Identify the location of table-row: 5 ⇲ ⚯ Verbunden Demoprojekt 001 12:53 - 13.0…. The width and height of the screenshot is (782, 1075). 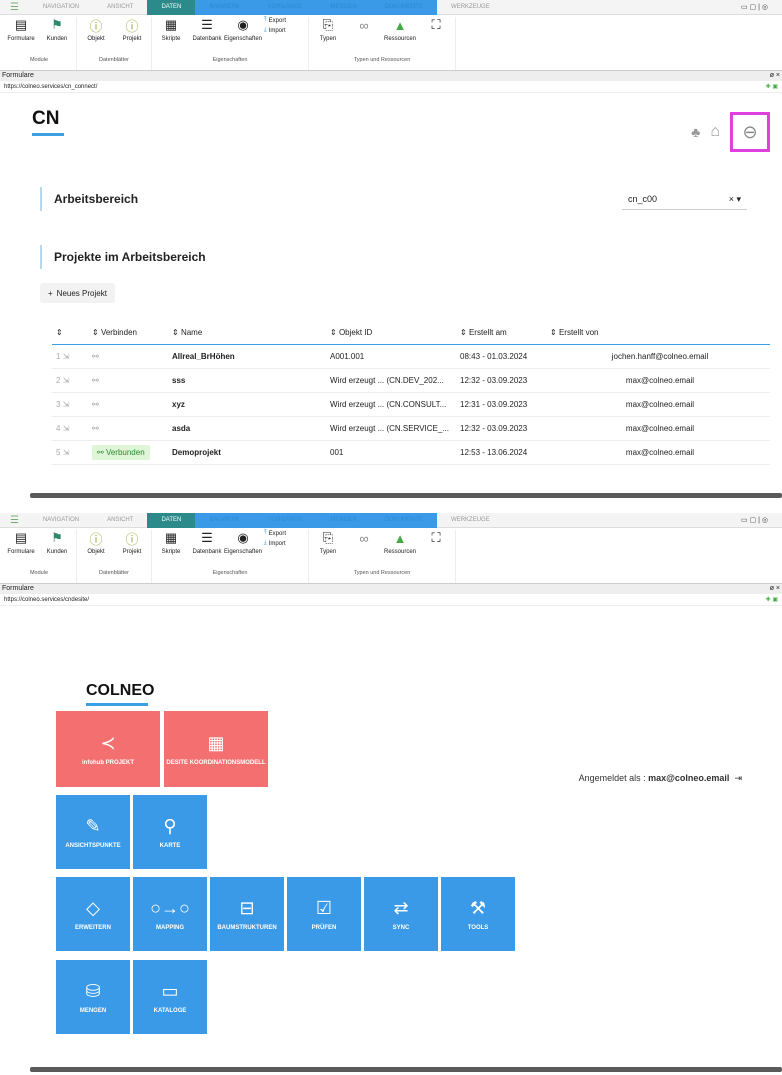
(411, 452).